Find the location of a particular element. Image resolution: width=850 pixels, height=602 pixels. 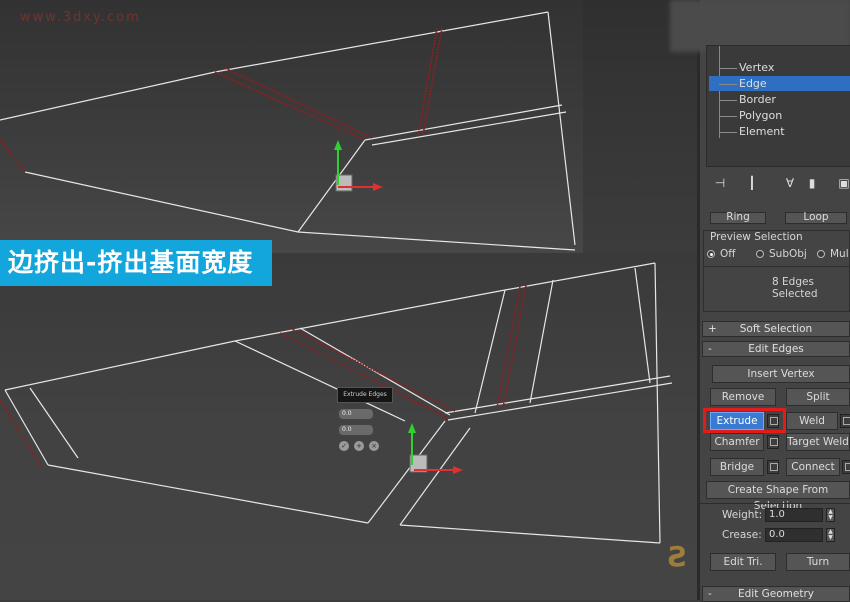

show-end-result-icon: ┃ is located at coordinates (752, 183).